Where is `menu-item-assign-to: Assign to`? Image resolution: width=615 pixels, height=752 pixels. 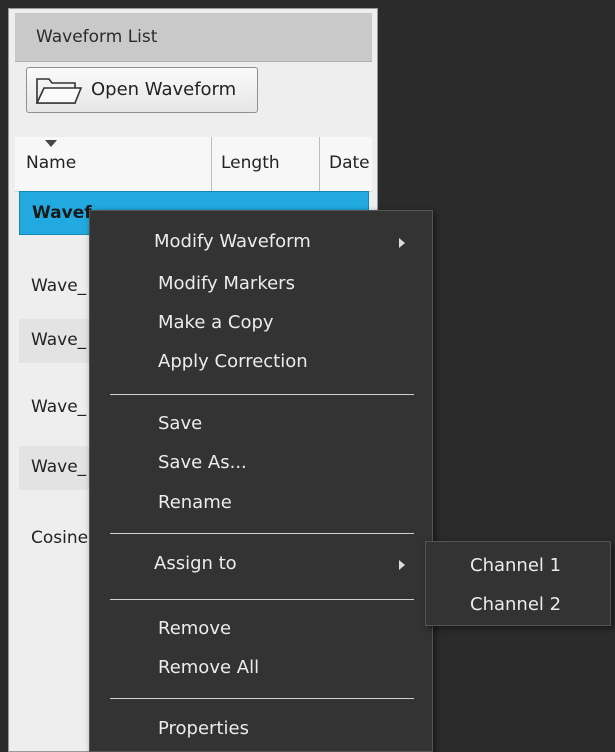 menu-item-assign-to: Assign to is located at coordinates (195, 563).